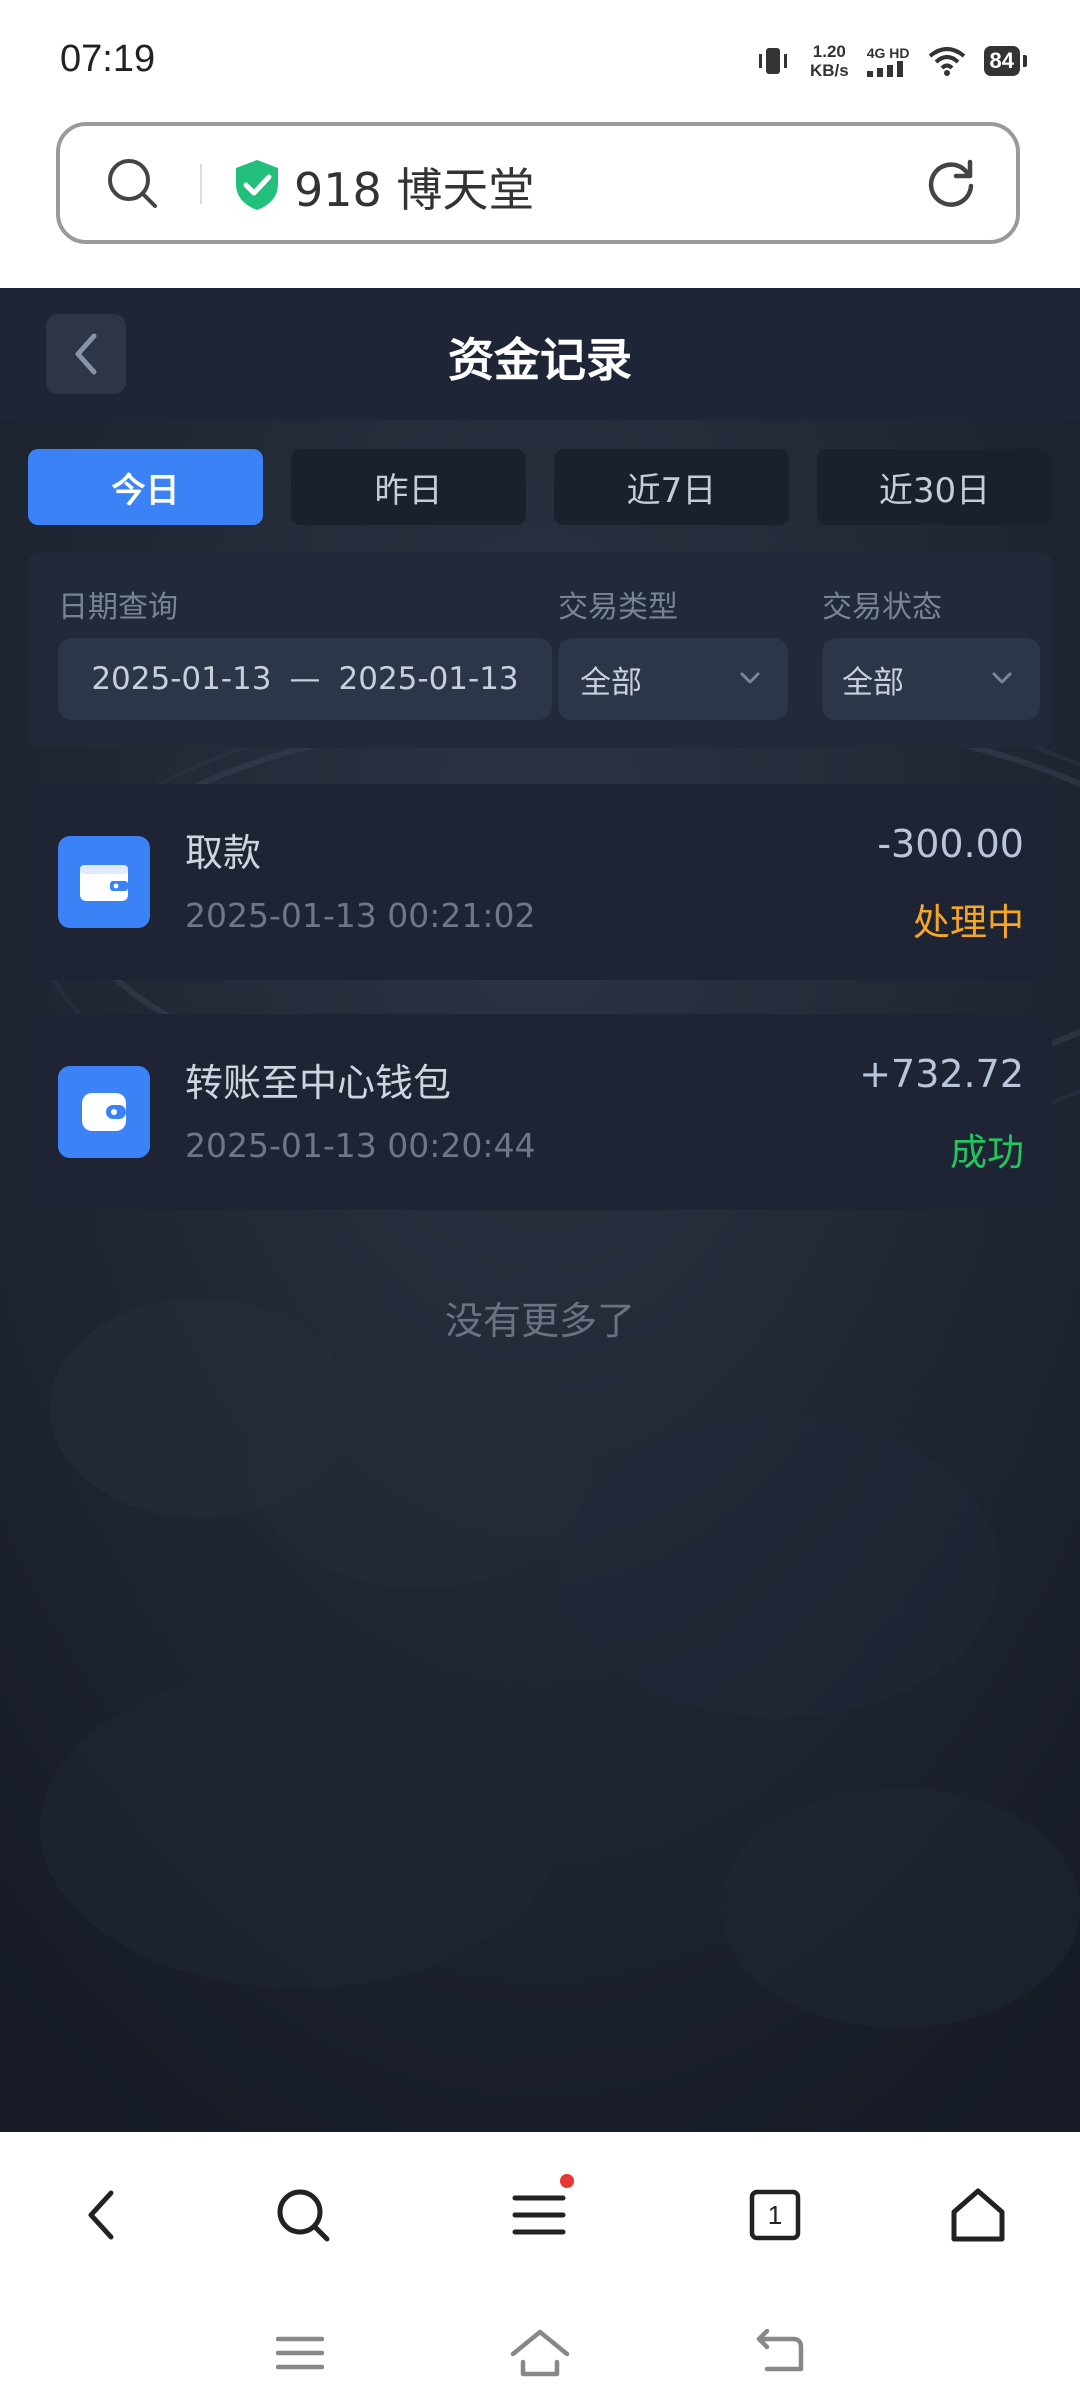 This screenshot has width=1080, height=2408. What do you see at coordinates (108, 59) in the screenshot?
I see `status-time: 07:19` at bounding box center [108, 59].